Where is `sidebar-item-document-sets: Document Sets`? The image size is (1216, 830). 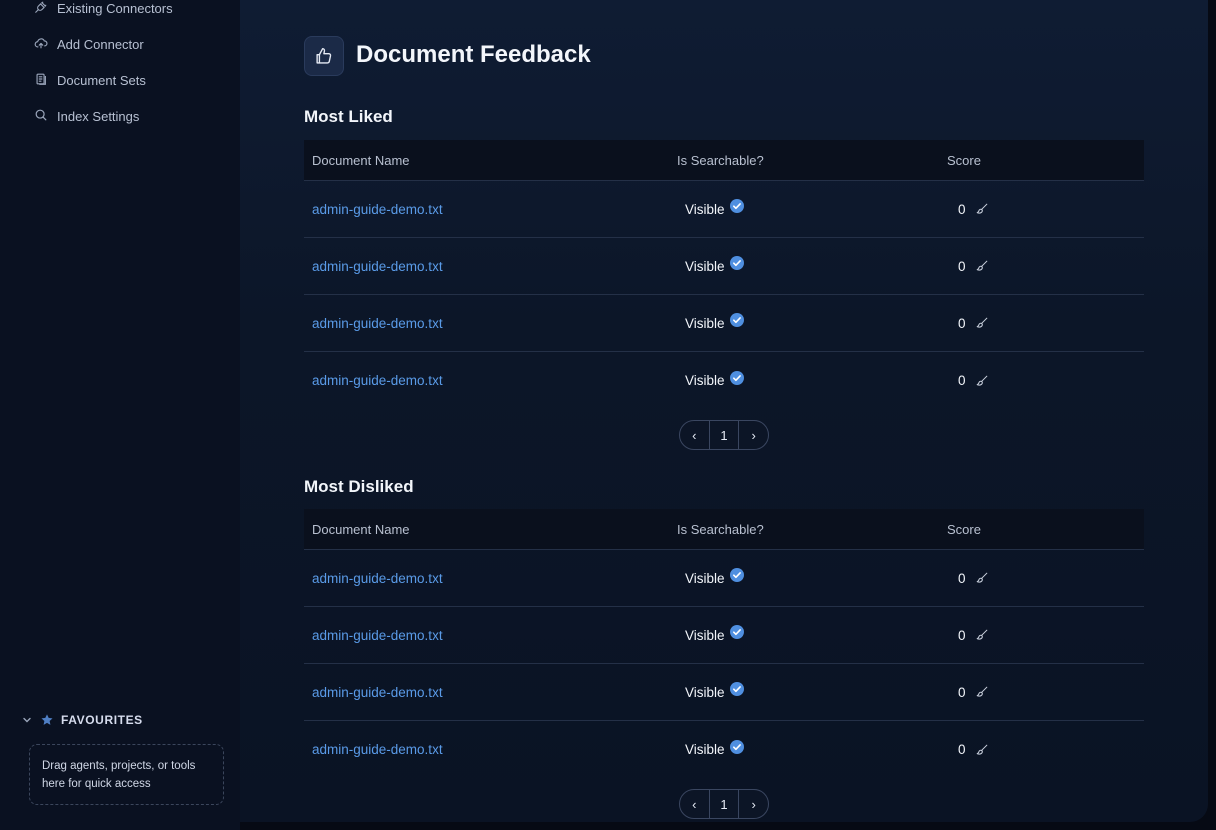
sidebar-item-document-sets: Document Sets is located at coordinates (103, 80).